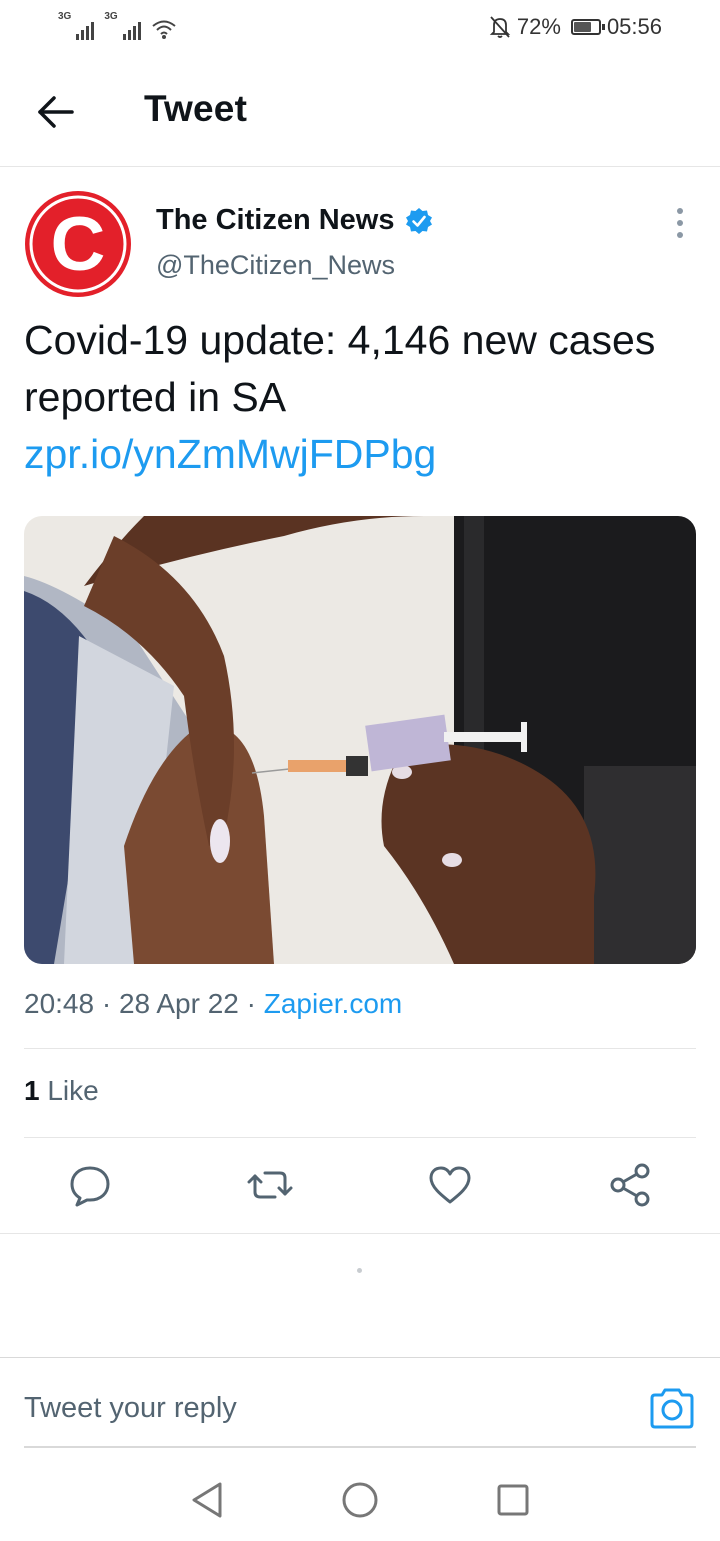 This screenshot has width=720, height=1541. What do you see at coordinates (672, 1408) in the screenshot?
I see `camera-icon` at bounding box center [672, 1408].